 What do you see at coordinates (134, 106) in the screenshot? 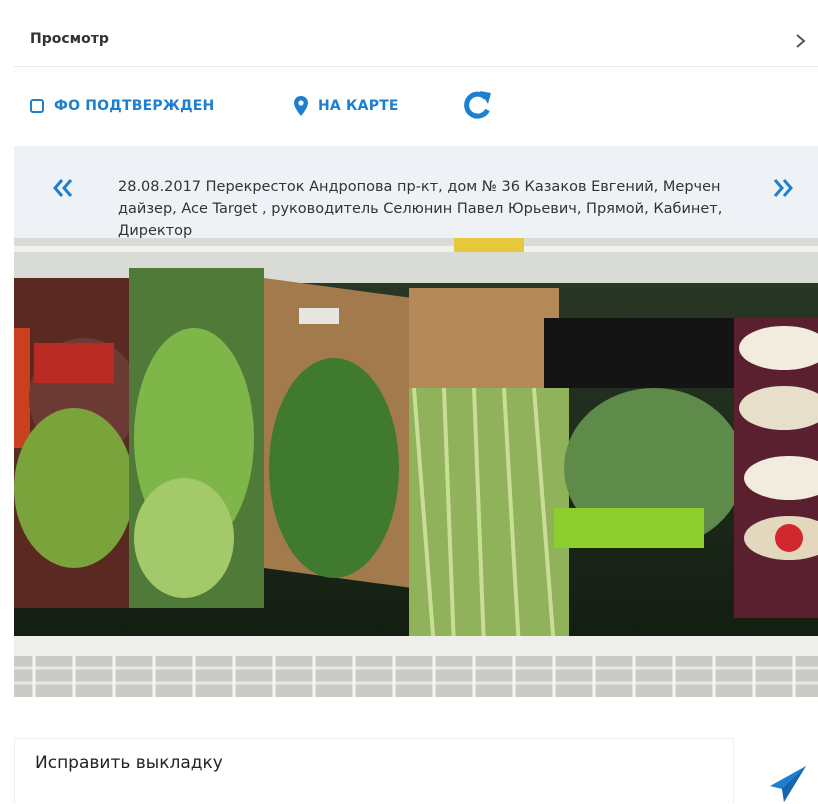
I see `confirmed-label: ФО ПОДТВЕРЖДЕН` at bounding box center [134, 106].